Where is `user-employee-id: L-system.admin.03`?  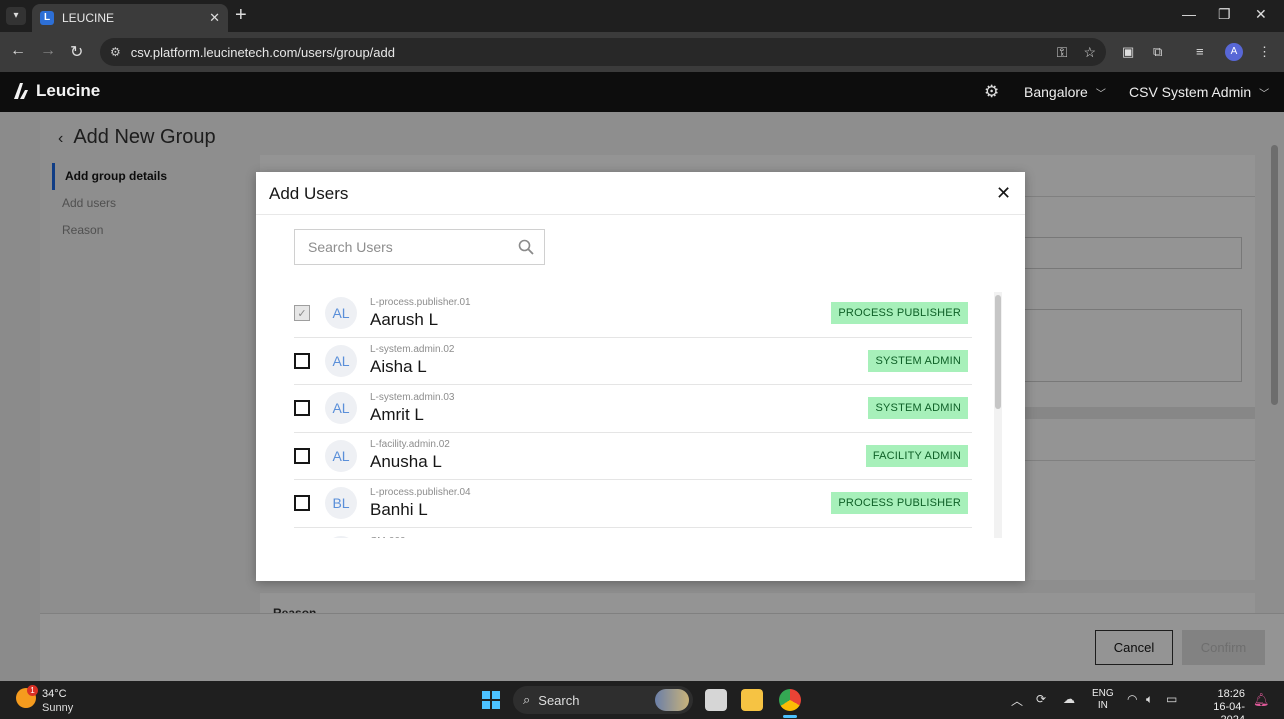 user-employee-id: L-system.admin.03 is located at coordinates (412, 397).